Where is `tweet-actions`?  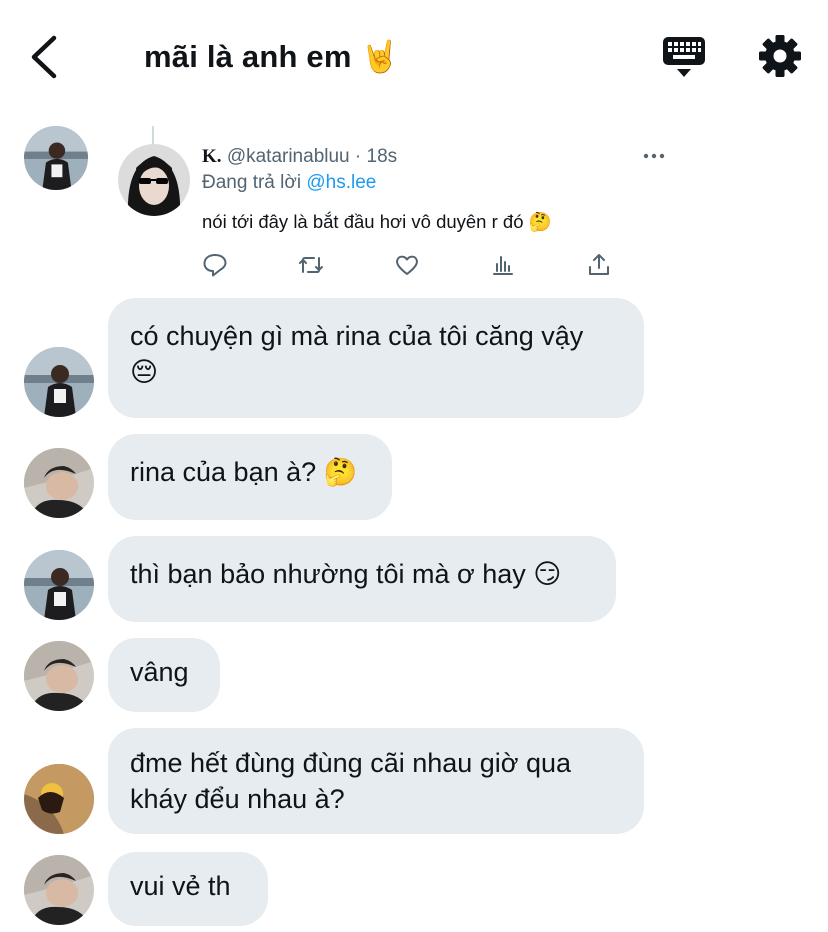 tweet-actions is located at coordinates (412, 265).